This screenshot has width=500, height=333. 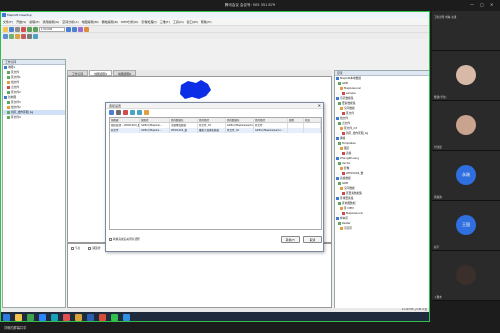 What do you see at coordinates (110, 22) in the screenshot?
I see `menu-raster-edit: 栅格编辑(R)` at bounding box center [110, 22].